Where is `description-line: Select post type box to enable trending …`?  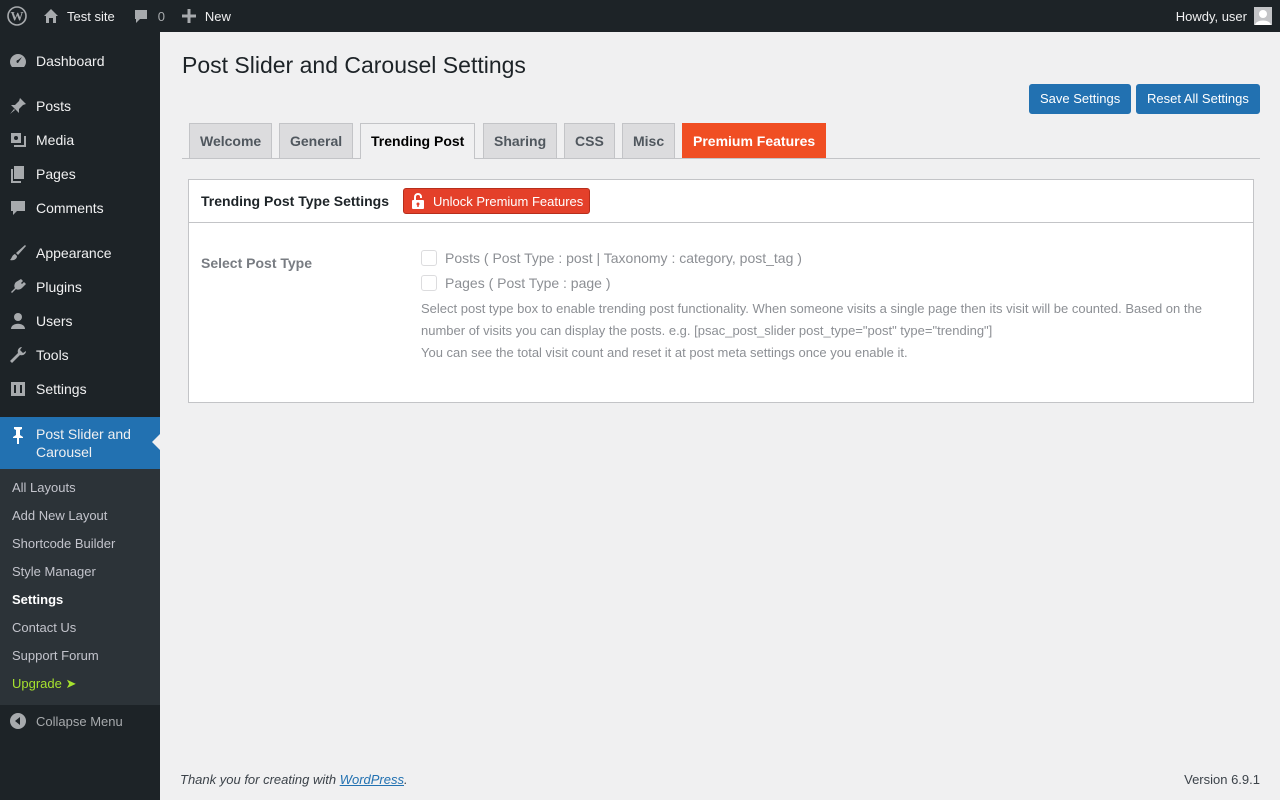 description-line: Select post type box to enable trending … is located at coordinates (811, 319).